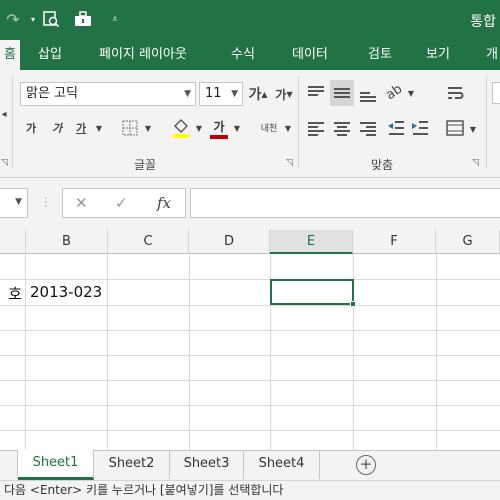  What do you see at coordinates (143, 55) in the screenshot?
I see `tab-page-layout: 페이지 레이아웃` at bounding box center [143, 55].